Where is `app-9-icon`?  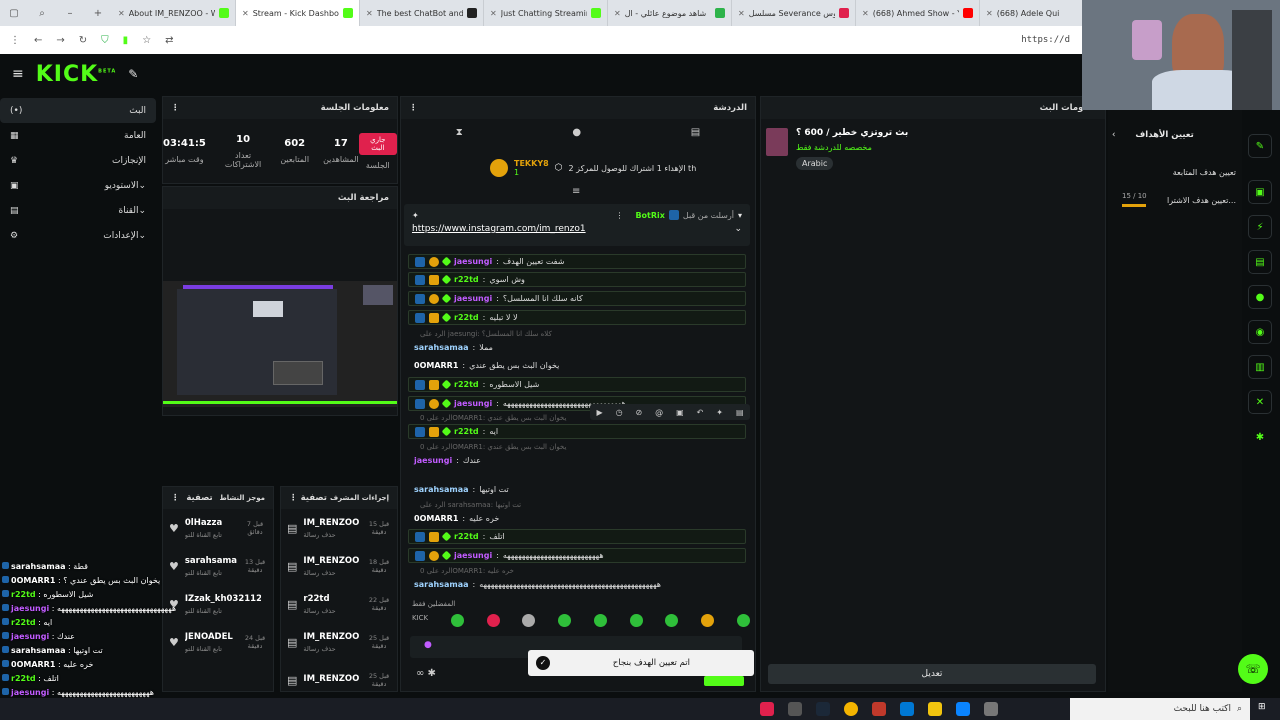
app-9-icon is located at coordinates (991, 709).